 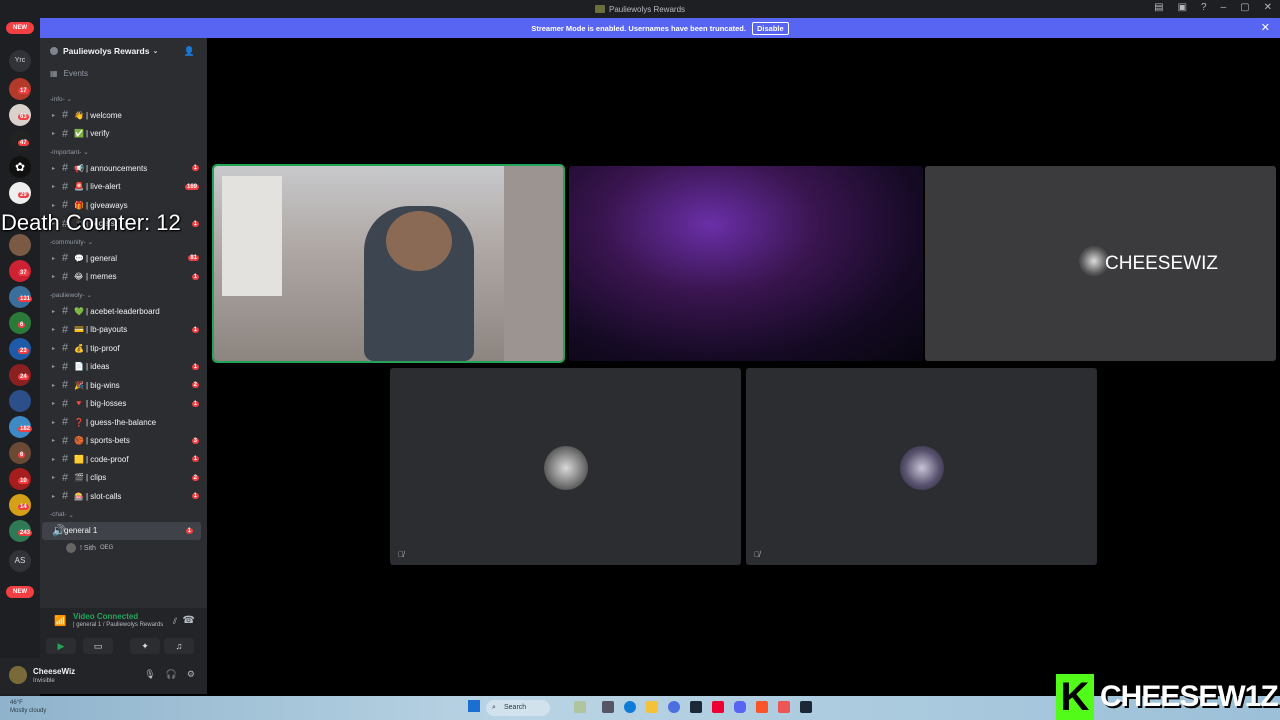 I want to click on chrome-icon, so click(x=674, y=707).